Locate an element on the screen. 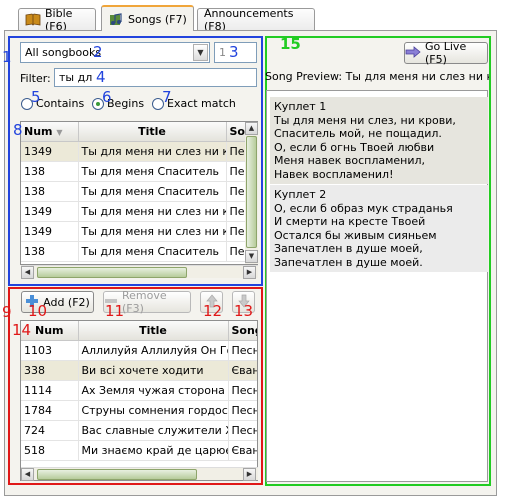 Image resolution: width=505 pixels, height=500 pixels. annotation-4: 4 is located at coordinates (101, 77).